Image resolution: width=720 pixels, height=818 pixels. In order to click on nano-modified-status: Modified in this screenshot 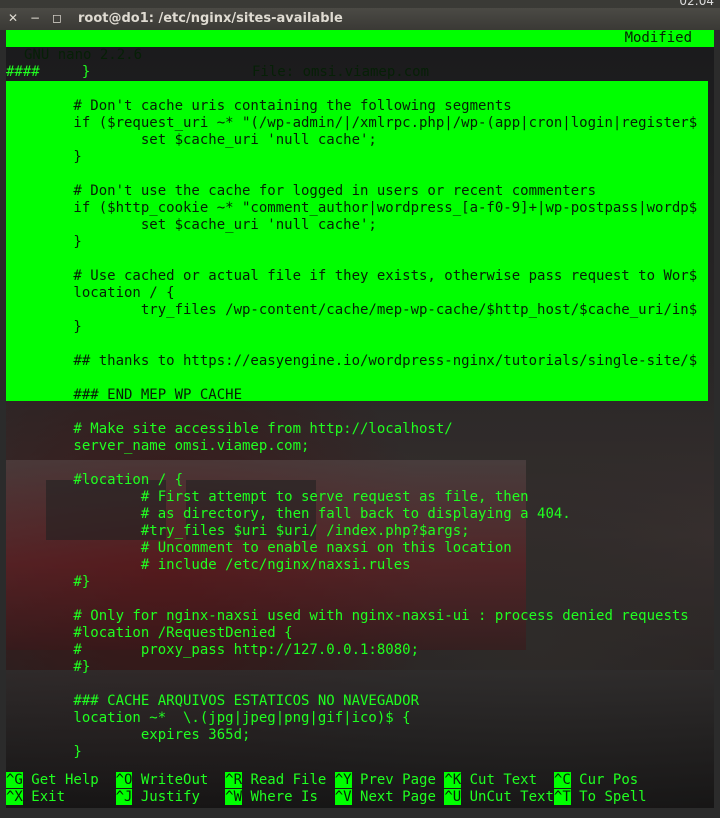, I will do `click(658, 38)`.